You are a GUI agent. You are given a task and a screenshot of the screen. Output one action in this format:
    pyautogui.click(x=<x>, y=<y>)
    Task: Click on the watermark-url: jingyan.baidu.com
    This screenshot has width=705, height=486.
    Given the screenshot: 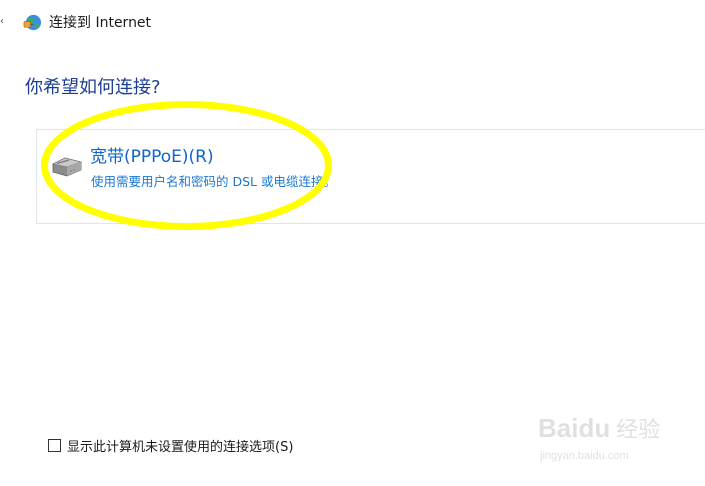 What is the action you would take?
    pyautogui.click(x=584, y=456)
    